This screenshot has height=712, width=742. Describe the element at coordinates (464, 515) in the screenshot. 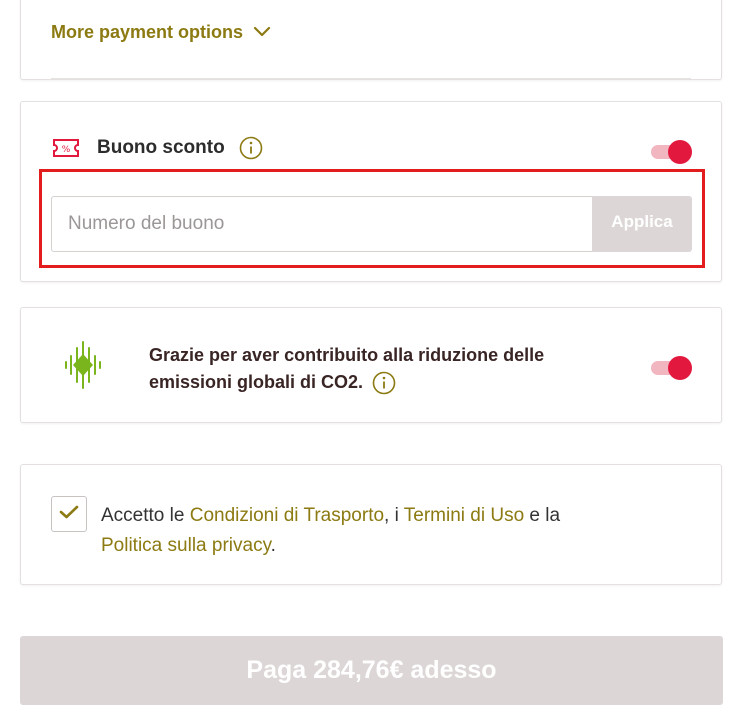

I see `link-terms-of-use: Termini di Uso` at that location.